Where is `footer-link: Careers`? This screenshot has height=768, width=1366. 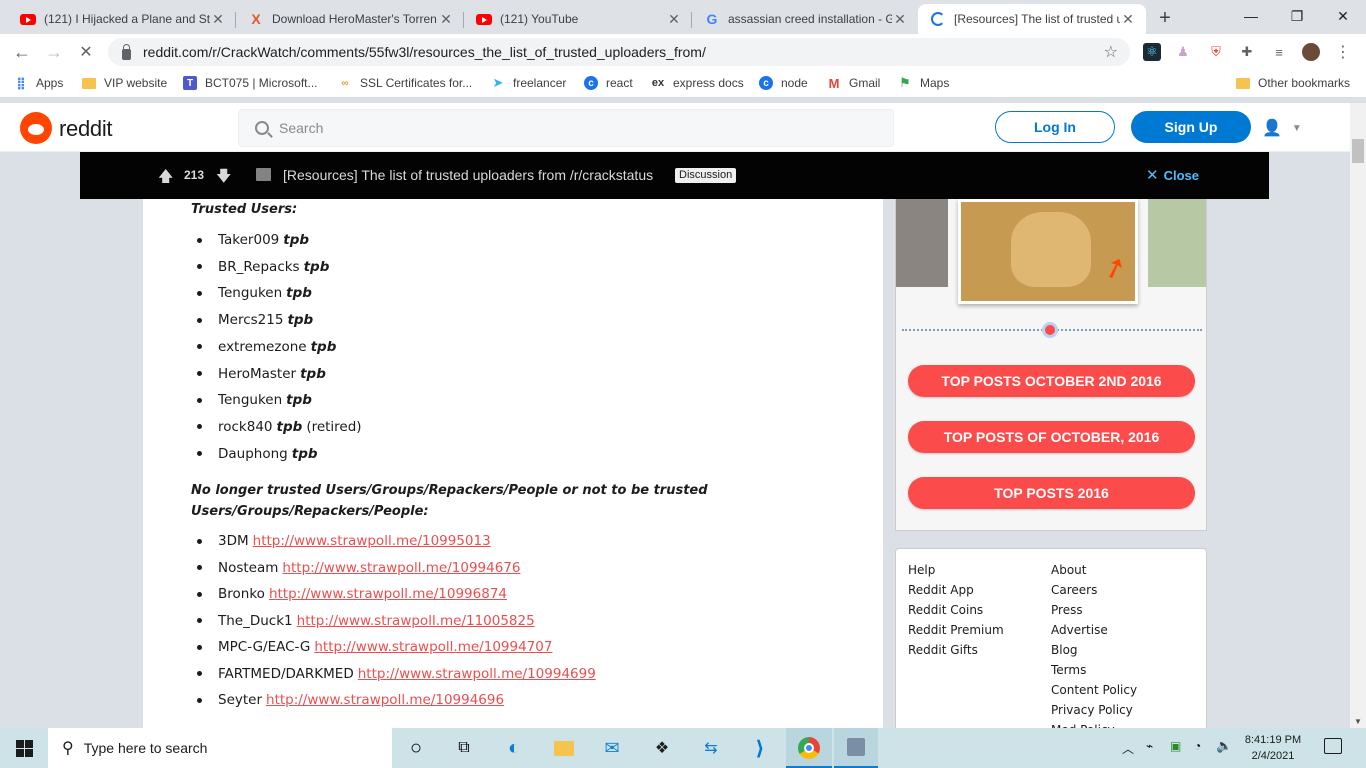
footer-link: Careers is located at coordinates (1074, 590).